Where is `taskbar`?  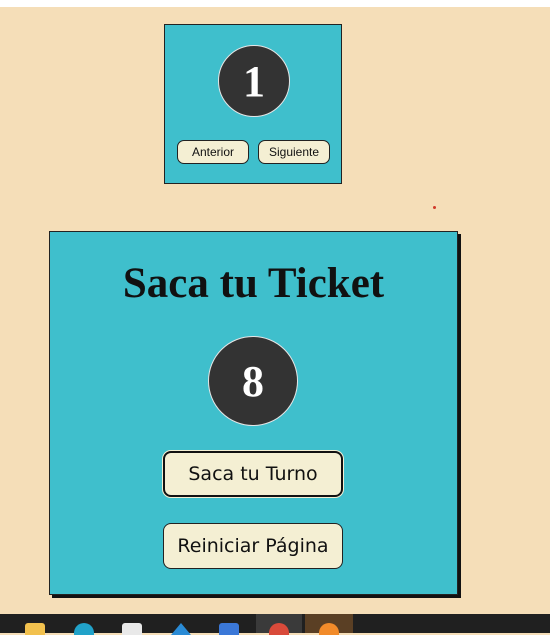
taskbar is located at coordinates (275, 624).